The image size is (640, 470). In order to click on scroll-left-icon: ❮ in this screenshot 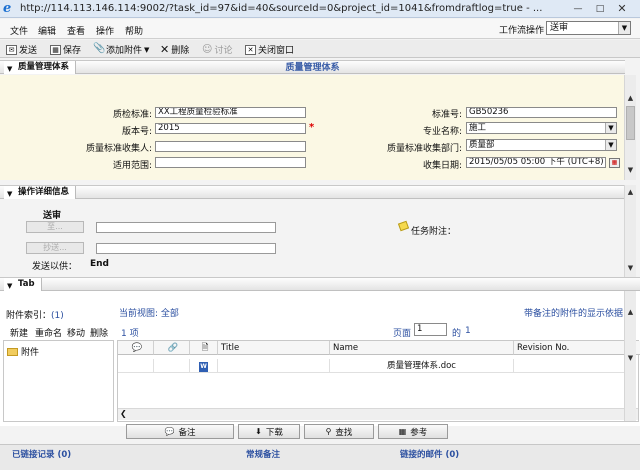, I will do `click(123, 413)`.